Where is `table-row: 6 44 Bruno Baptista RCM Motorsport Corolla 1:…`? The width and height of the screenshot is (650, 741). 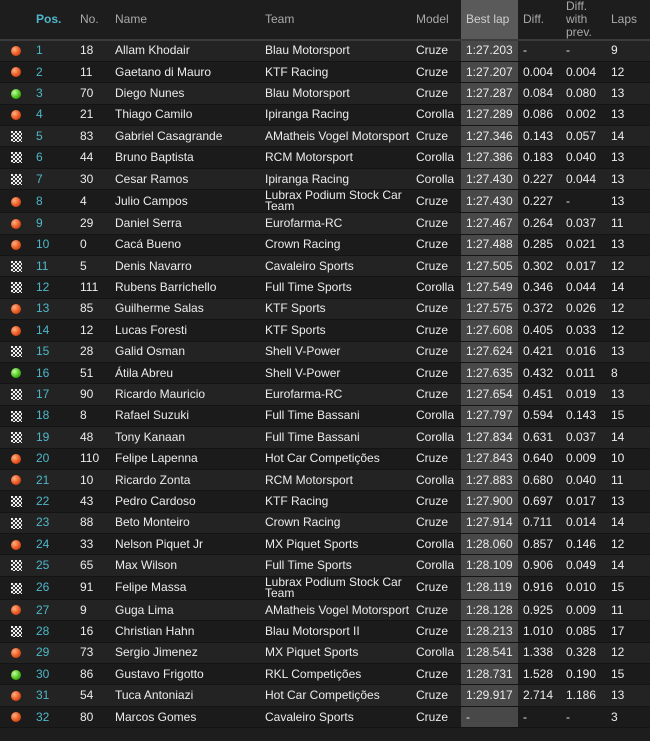
table-row: 6 44 Bruno Baptista RCM Motorsport Corolla 1:… is located at coordinates (325, 157).